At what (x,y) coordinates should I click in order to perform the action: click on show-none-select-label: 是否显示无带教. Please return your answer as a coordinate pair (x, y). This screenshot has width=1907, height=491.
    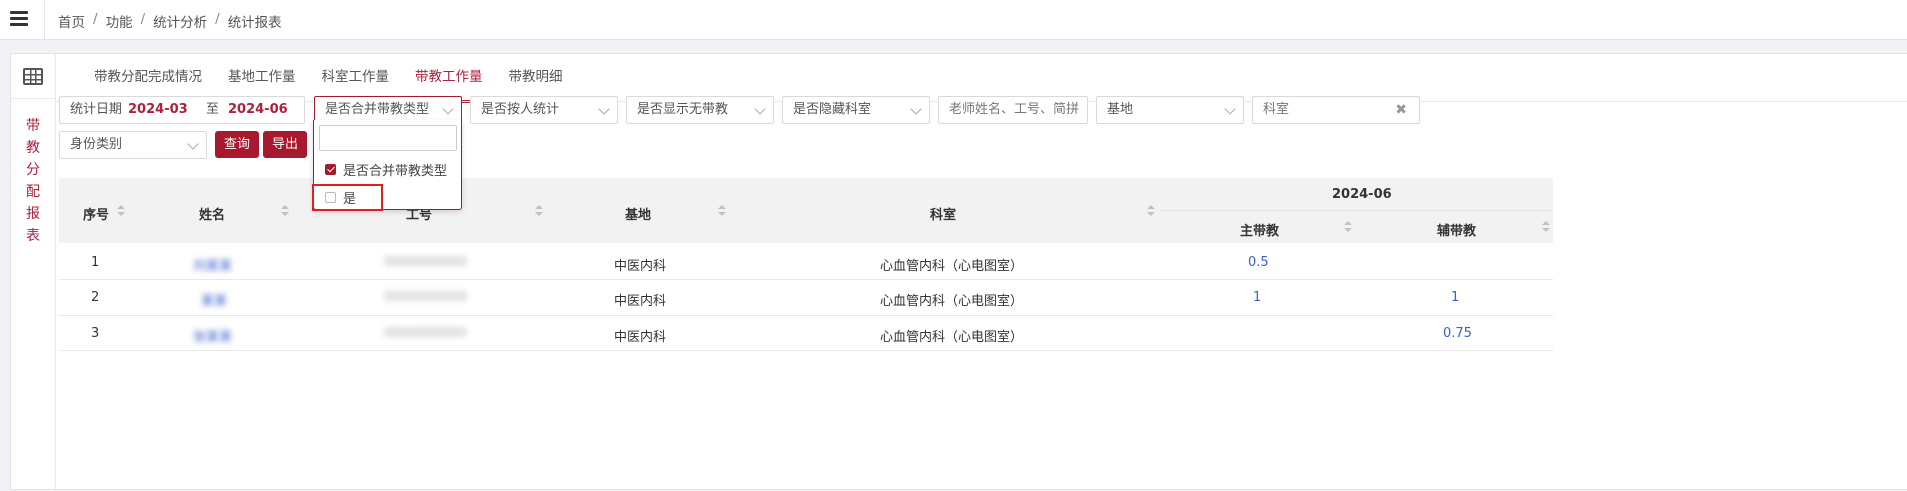
    Looking at the image, I should click on (683, 109).